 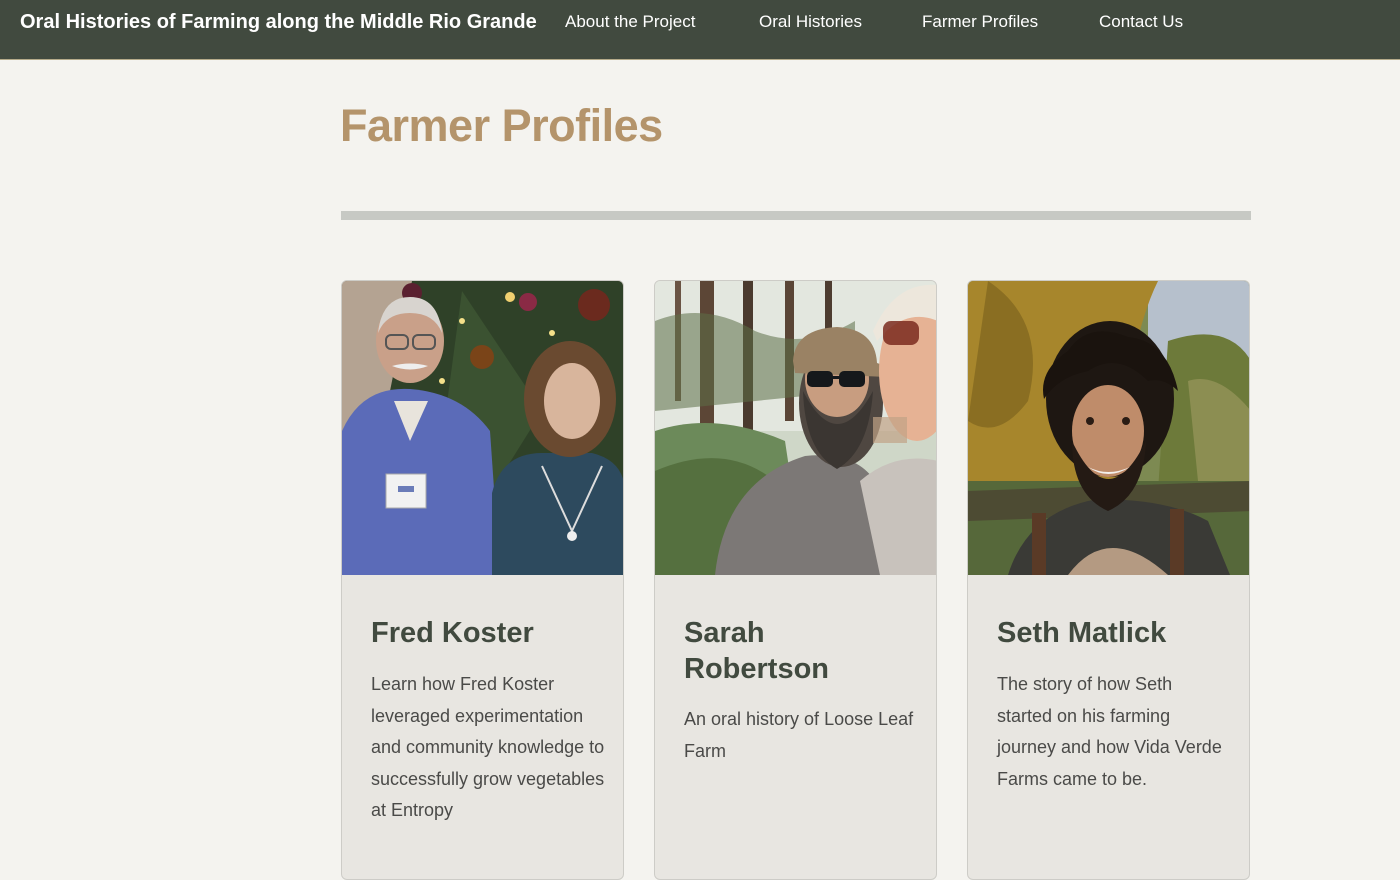 What do you see at coordinates (1112, 633) in the screenshot?
I see `profile-name: Seth Matlick` at bounding box center [1112, 633].